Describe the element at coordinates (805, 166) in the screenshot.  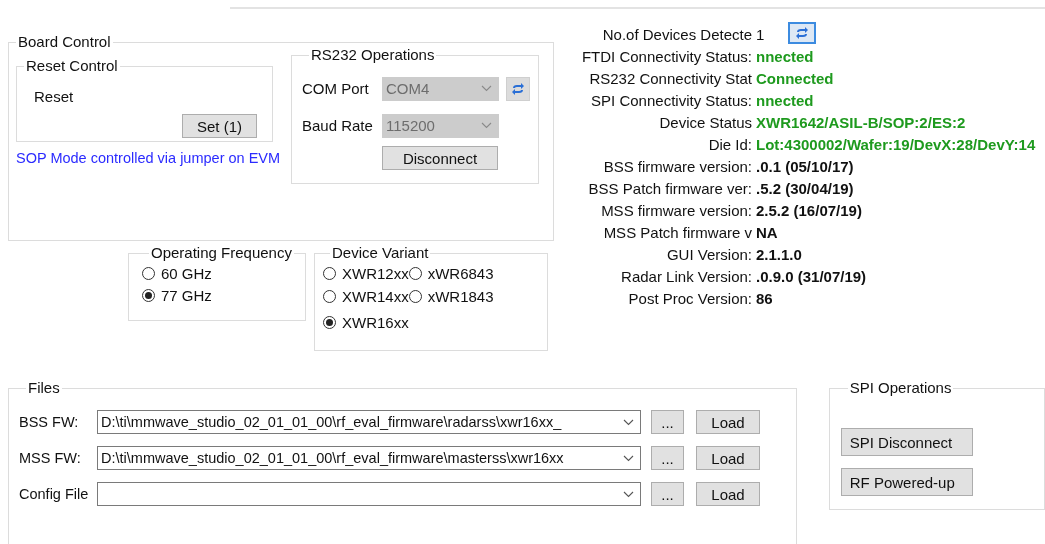
I see `info-value: .0.1 (05/10/17)` at that location.